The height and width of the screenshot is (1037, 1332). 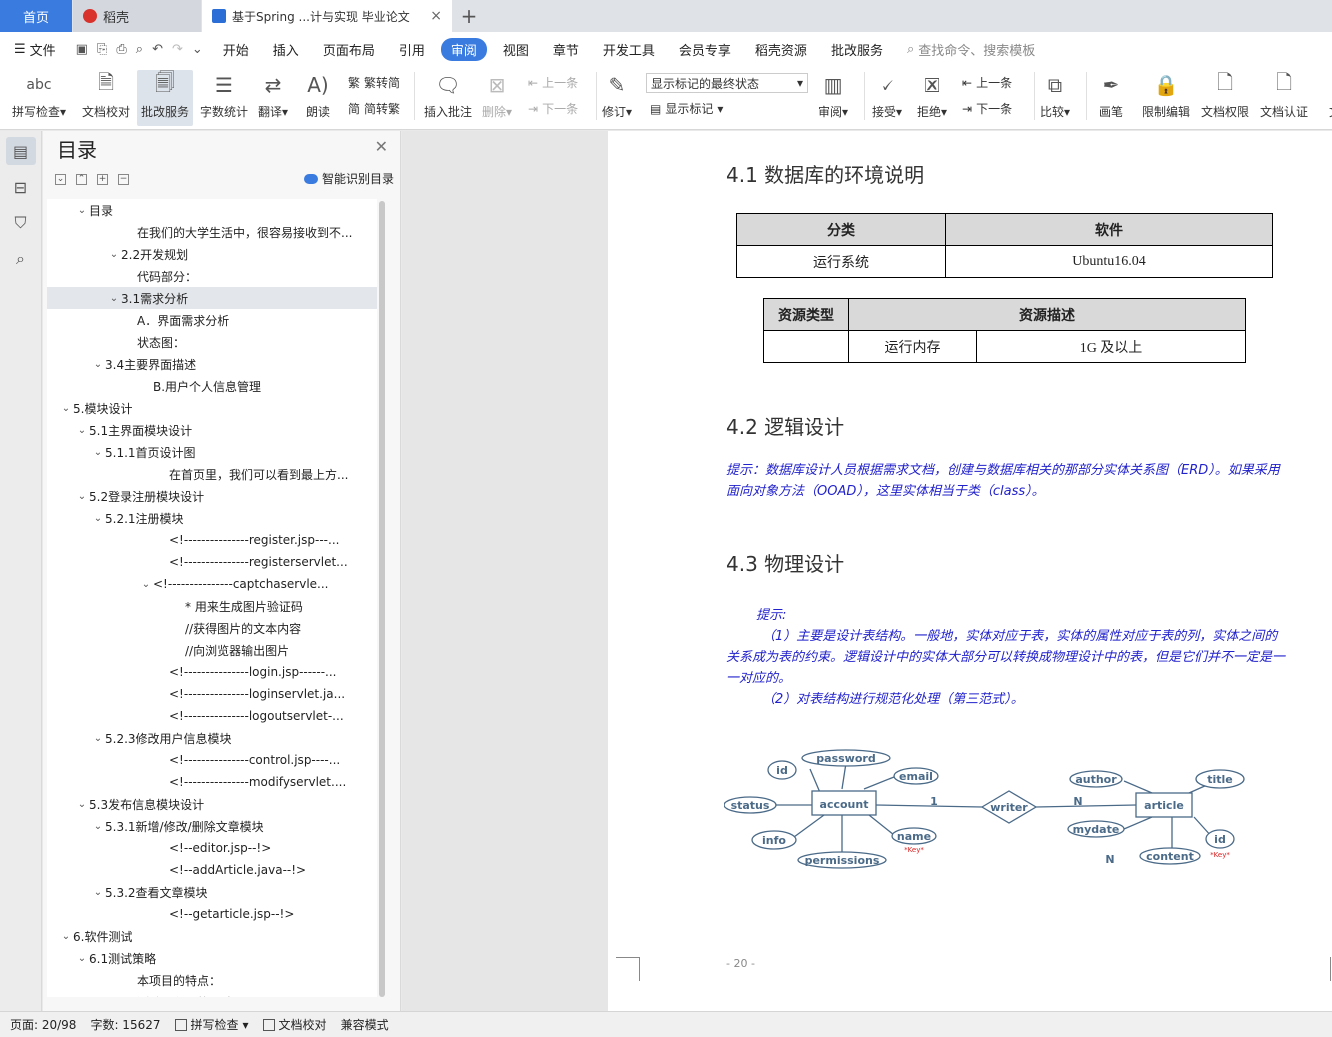 I want to click on toc-item: ⌄ 6.1测试策略, so click(x=212, y=958).